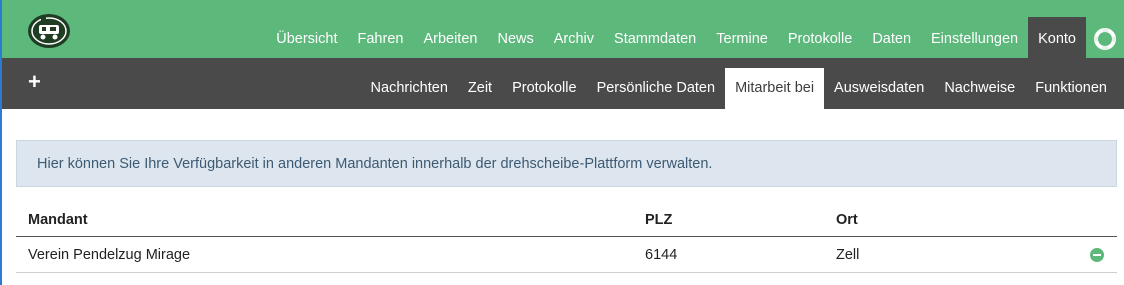 The height and width of the screenshot is (285, 1124). I want to click on window-left-edge, so click(1, 142).